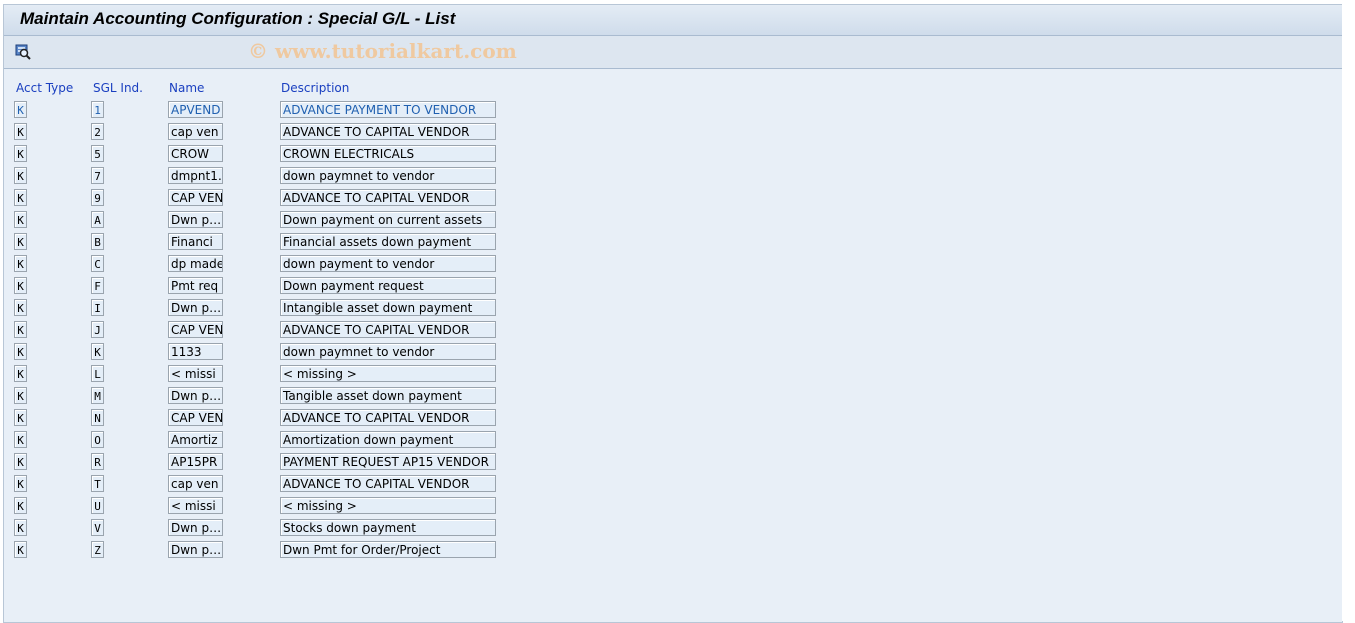 The width and height of the screenshot is (1355, 623). I want to click on sgl-ind-field: Z, so click(97, 549).